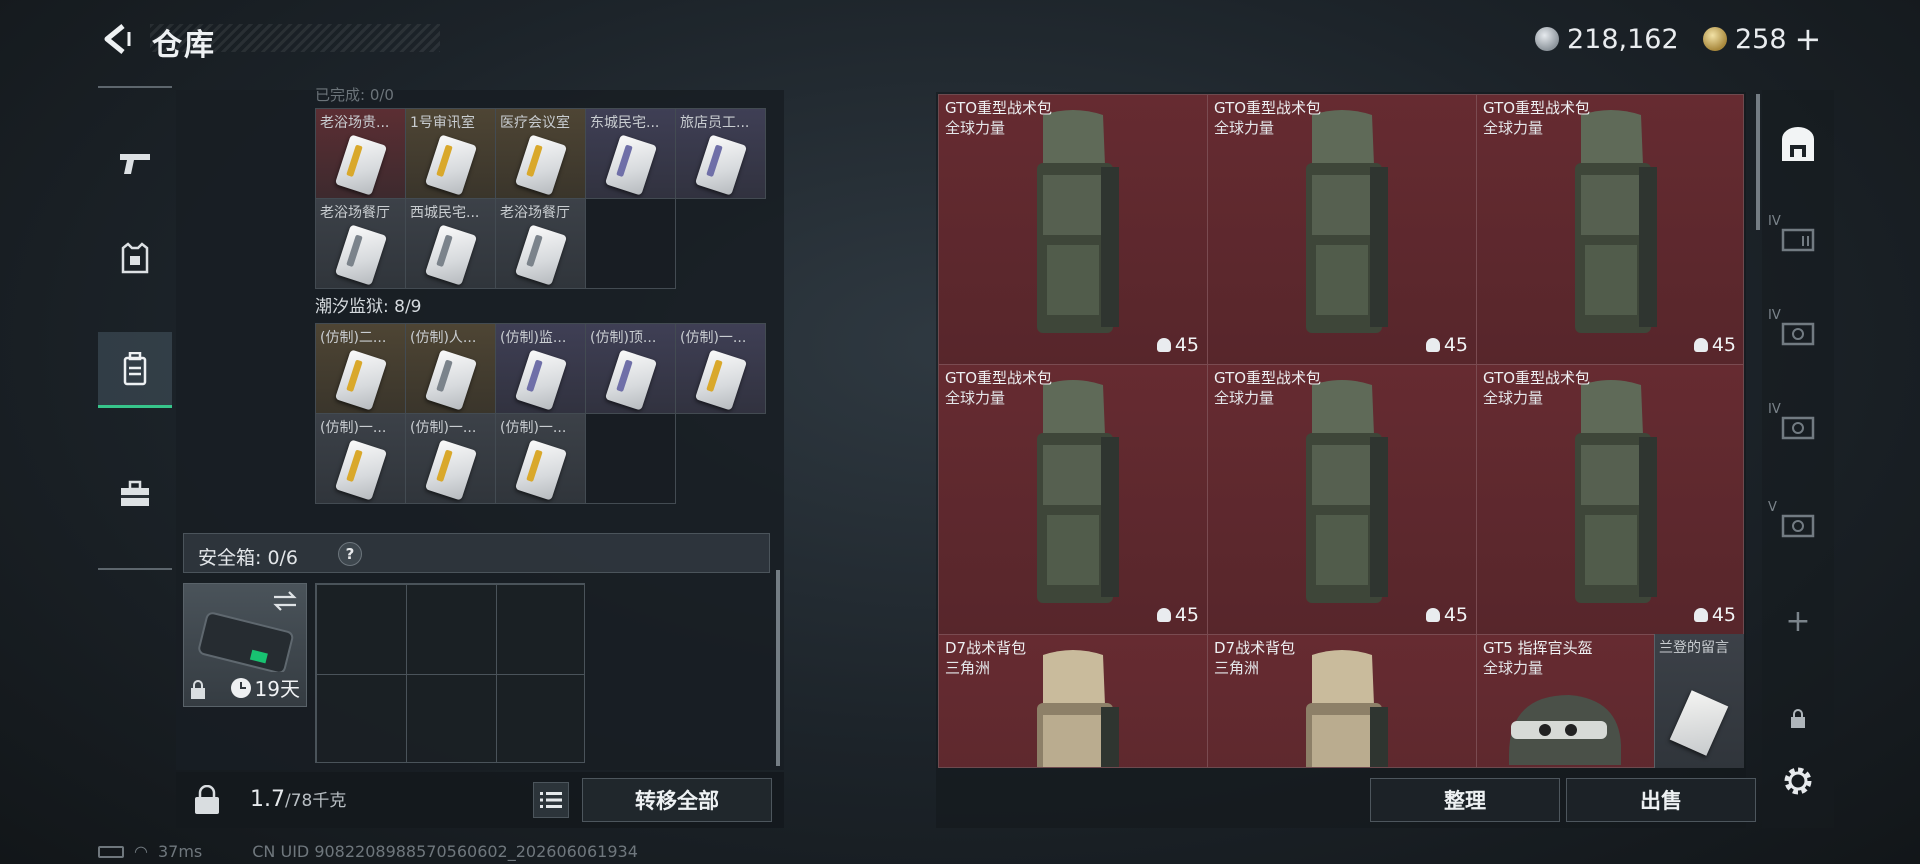 The width and height of the screenshot is (1920, 864). I want to click on rail-case-4: V, so click(1798, 525).